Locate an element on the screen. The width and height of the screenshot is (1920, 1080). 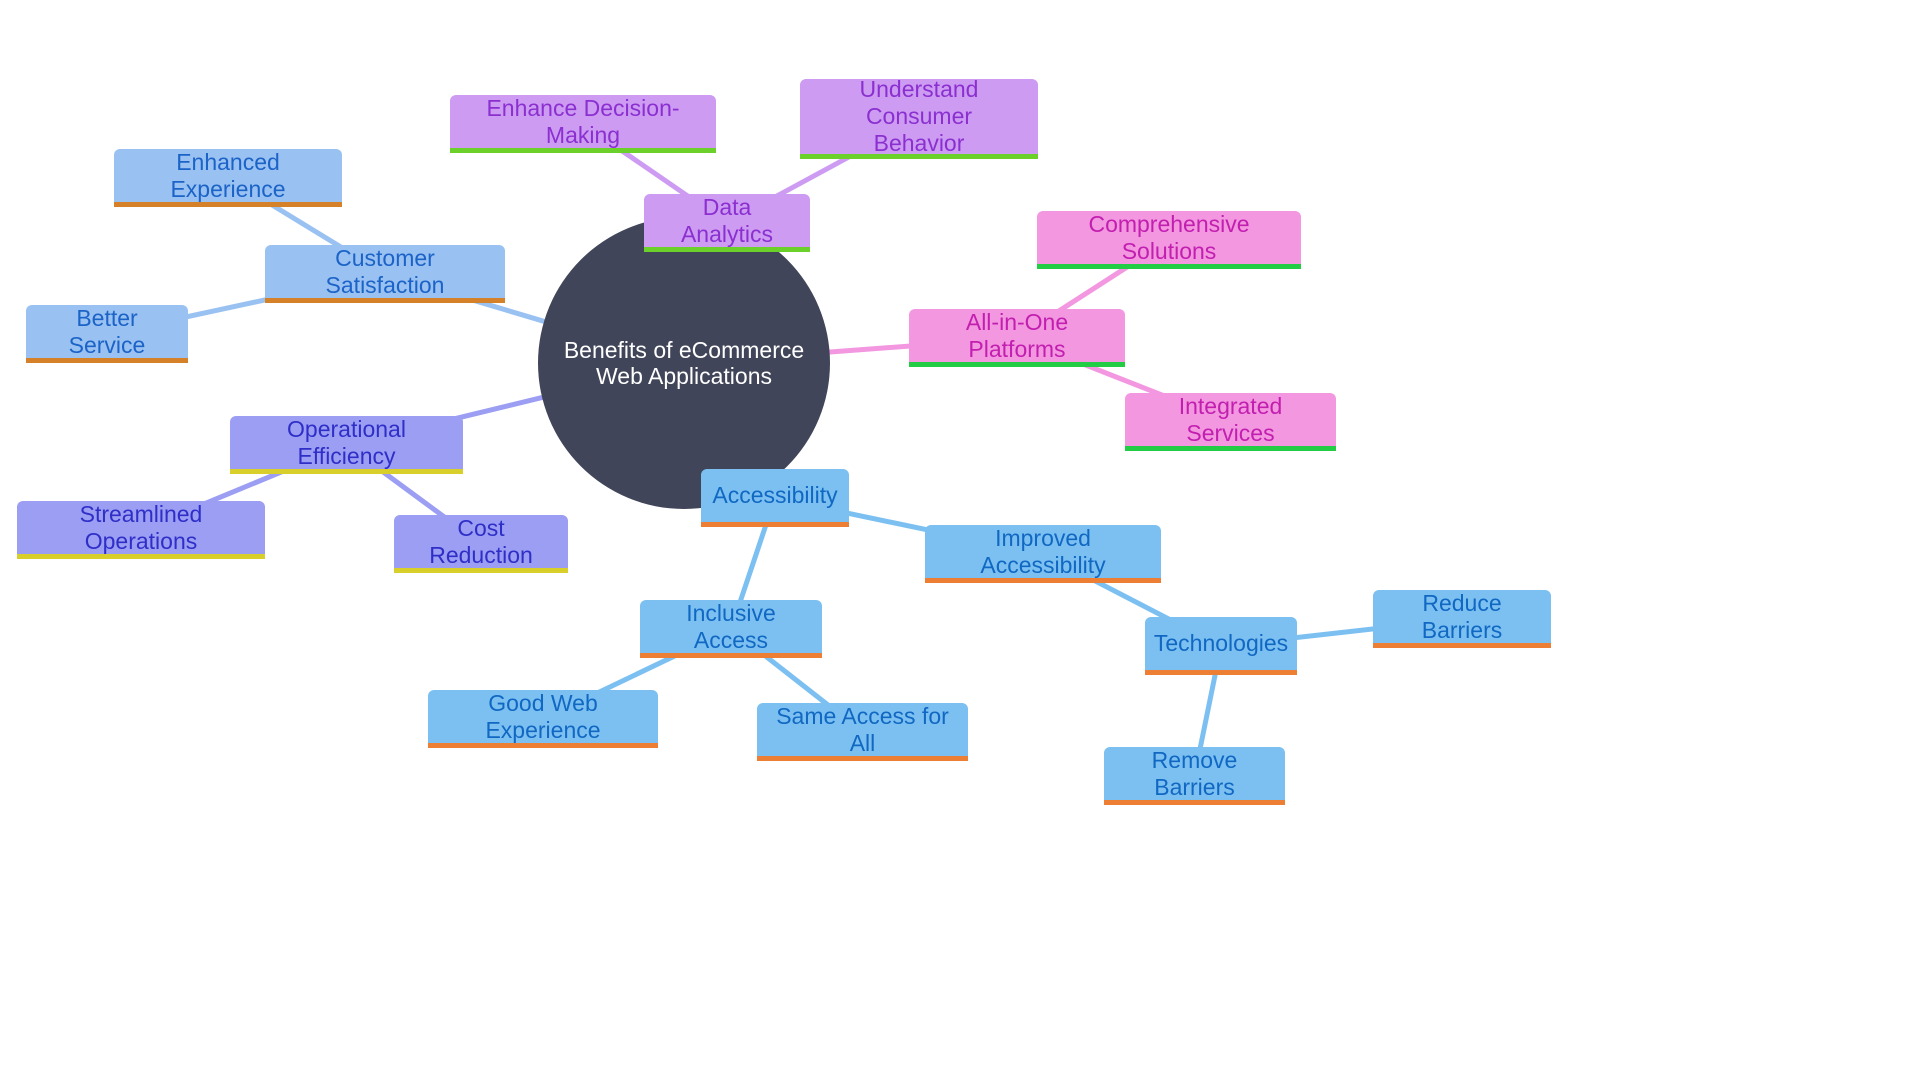
node-improved-accessibility: Improved Accessibility is located at coordinates (1043, 554).